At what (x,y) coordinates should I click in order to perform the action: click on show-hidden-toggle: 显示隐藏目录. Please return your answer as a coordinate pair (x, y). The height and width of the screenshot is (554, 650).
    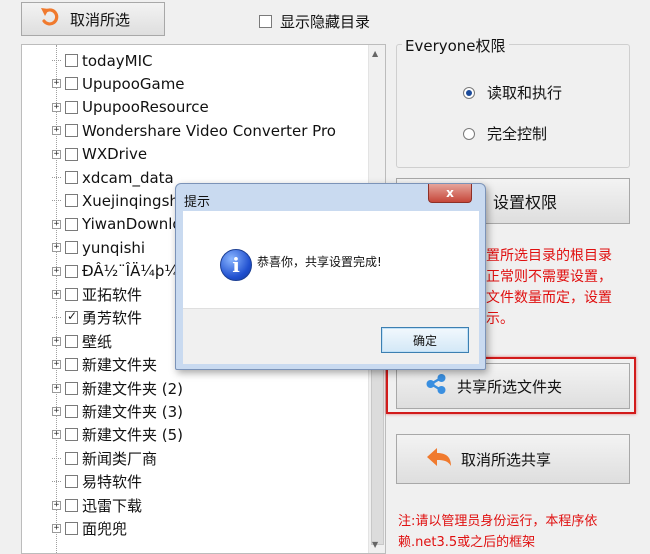
    Looking at the image, I should click on (314, 21).